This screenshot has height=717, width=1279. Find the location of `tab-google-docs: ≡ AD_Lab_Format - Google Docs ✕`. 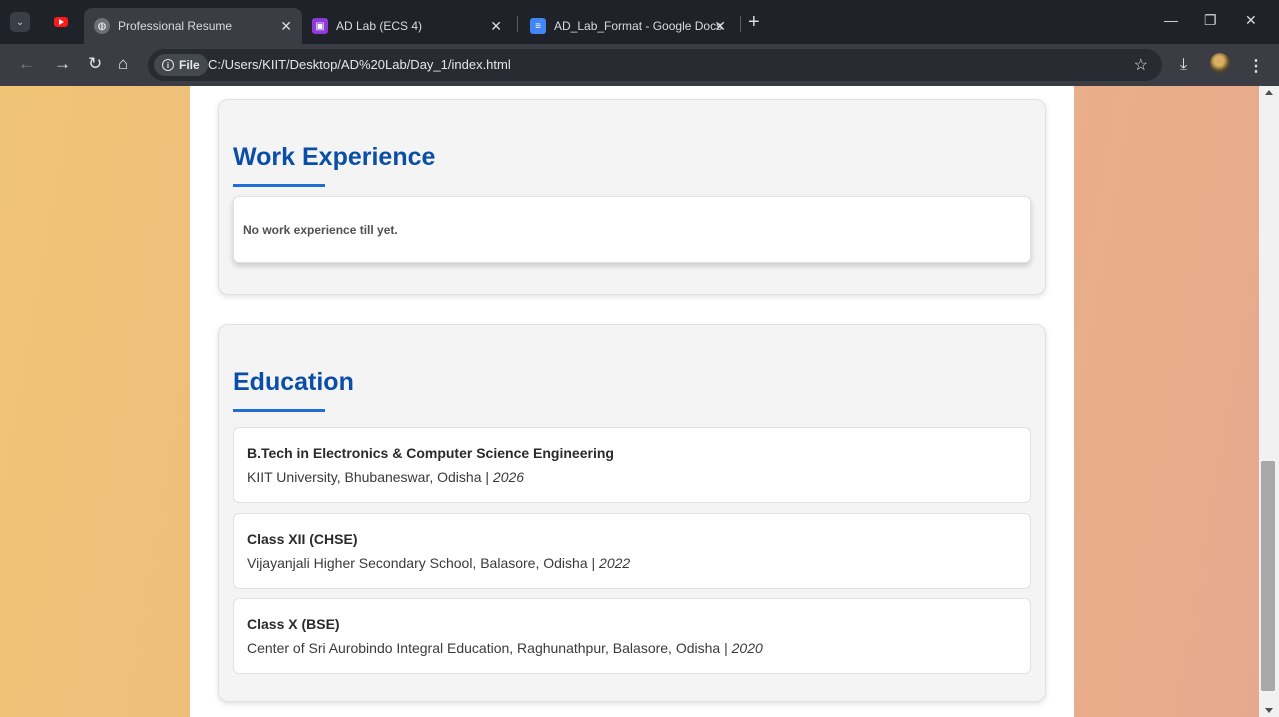

tab-google-docs: ≡ AD_Lab_Format - Google Docs ✕ is located at coordinates (629, 26).